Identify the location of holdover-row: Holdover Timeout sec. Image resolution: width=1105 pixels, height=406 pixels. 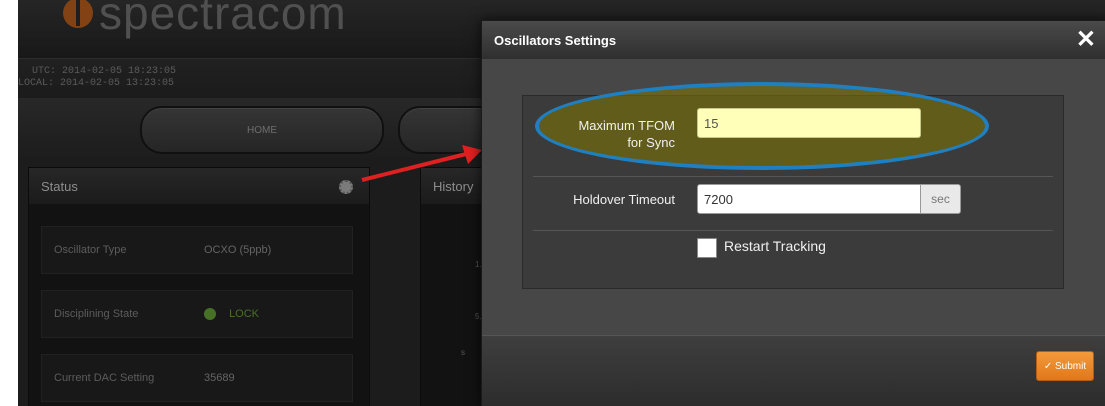
(793, 203).